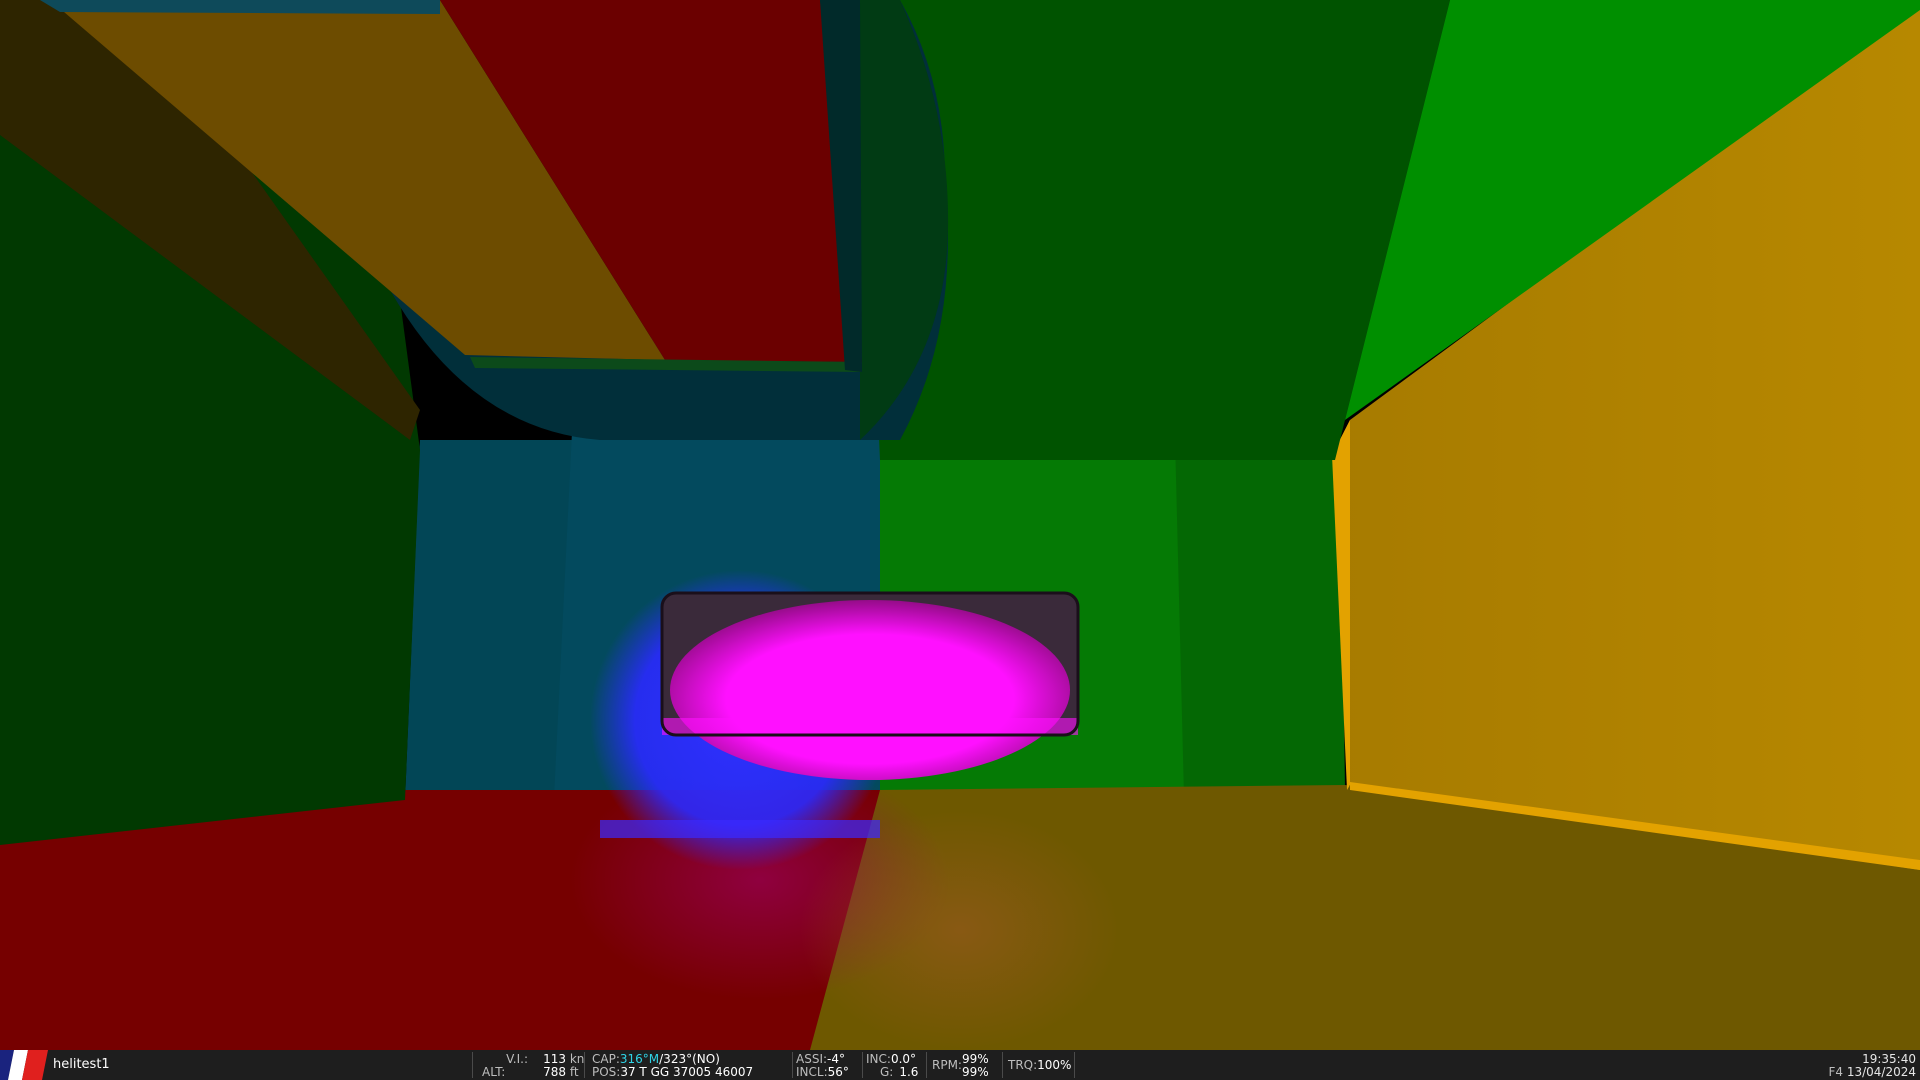 This screenshot has height=1080, width=1920. What do you see at coordinates (1023, 1065) in the screenshot?
I see `trq-label: TRQ:` at bounding box center [1023, 1065].